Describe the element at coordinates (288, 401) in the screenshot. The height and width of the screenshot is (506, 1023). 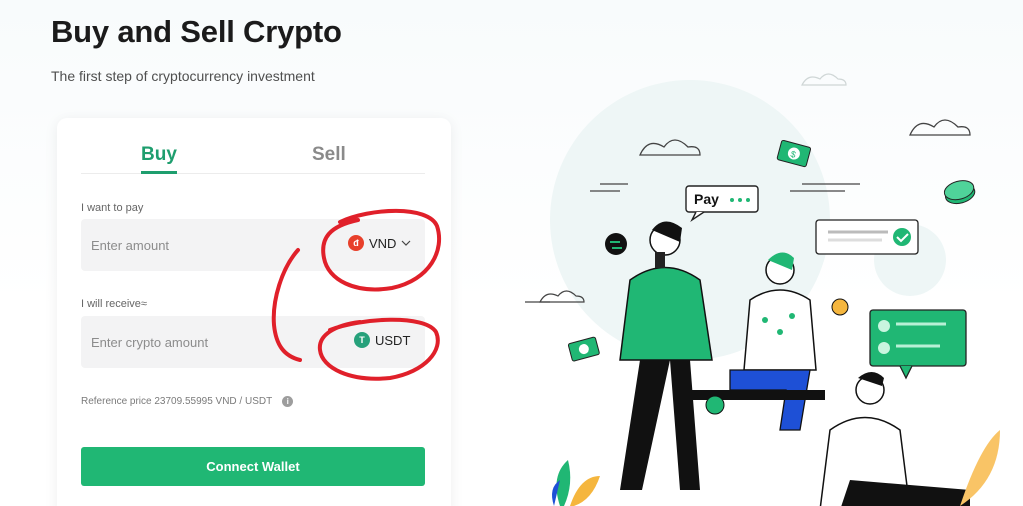
I see `info-icon: i` at that location.